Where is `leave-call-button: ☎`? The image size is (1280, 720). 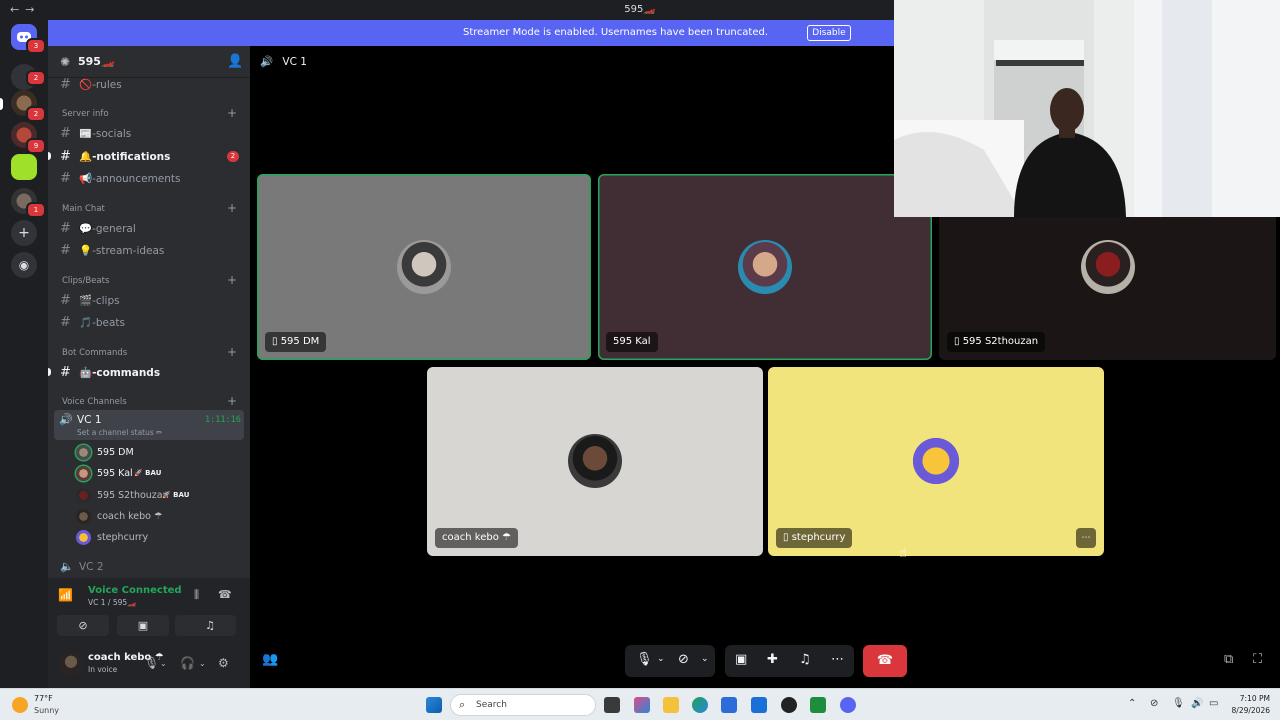 leave-call-button: ☎ is located at coordinates (885, 661).